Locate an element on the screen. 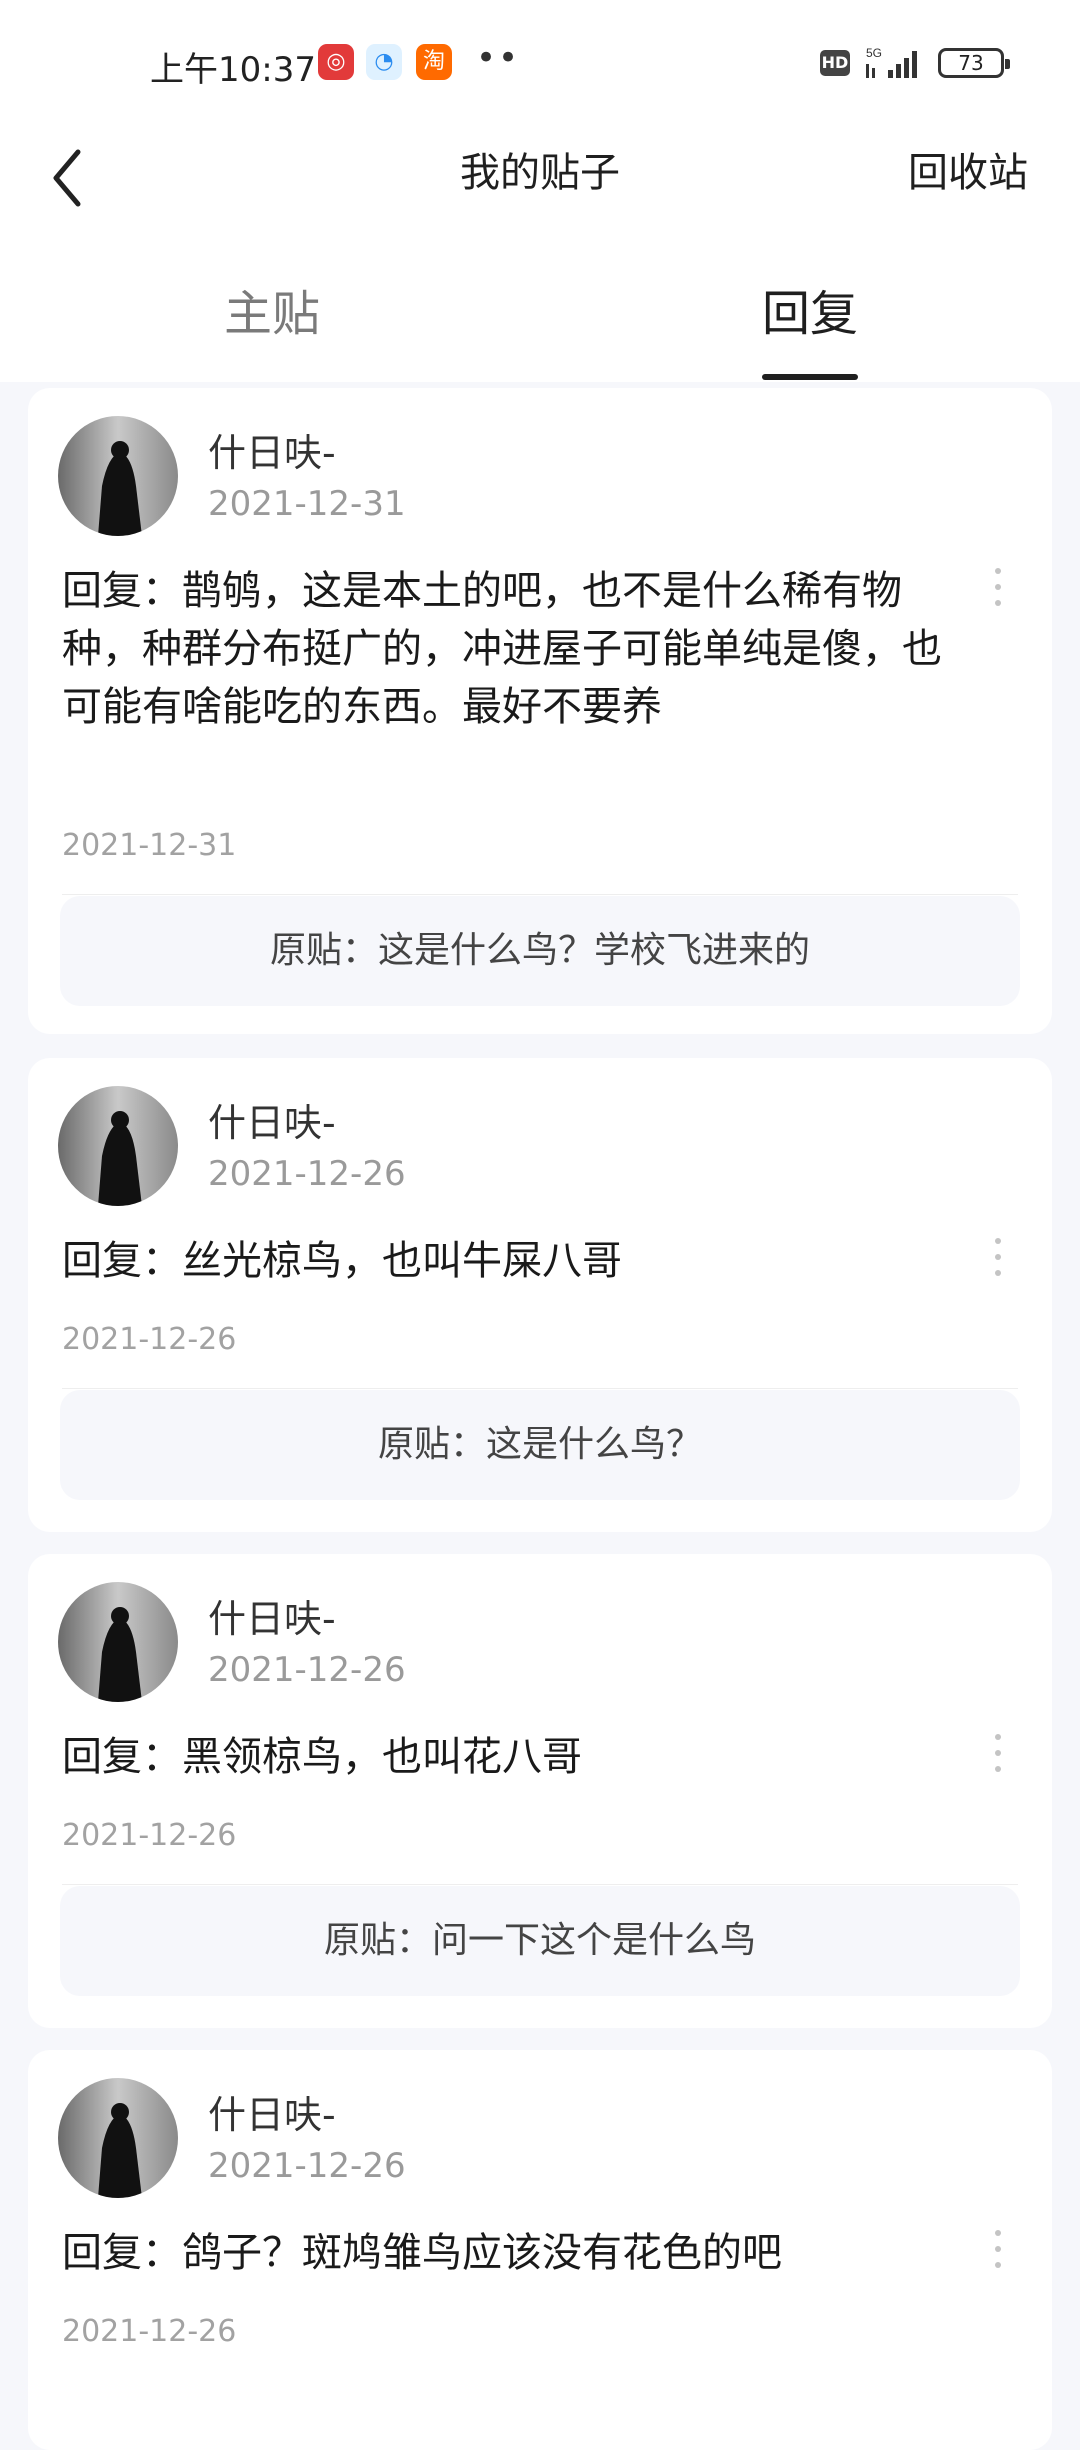 The image size is (1080, 2450). nav-bar: 我的贴子 回收站 is located at coordinates (540, 190).